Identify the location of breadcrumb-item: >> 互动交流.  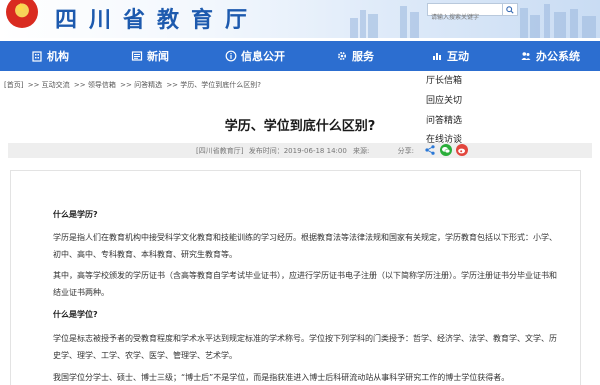
(49, 85).